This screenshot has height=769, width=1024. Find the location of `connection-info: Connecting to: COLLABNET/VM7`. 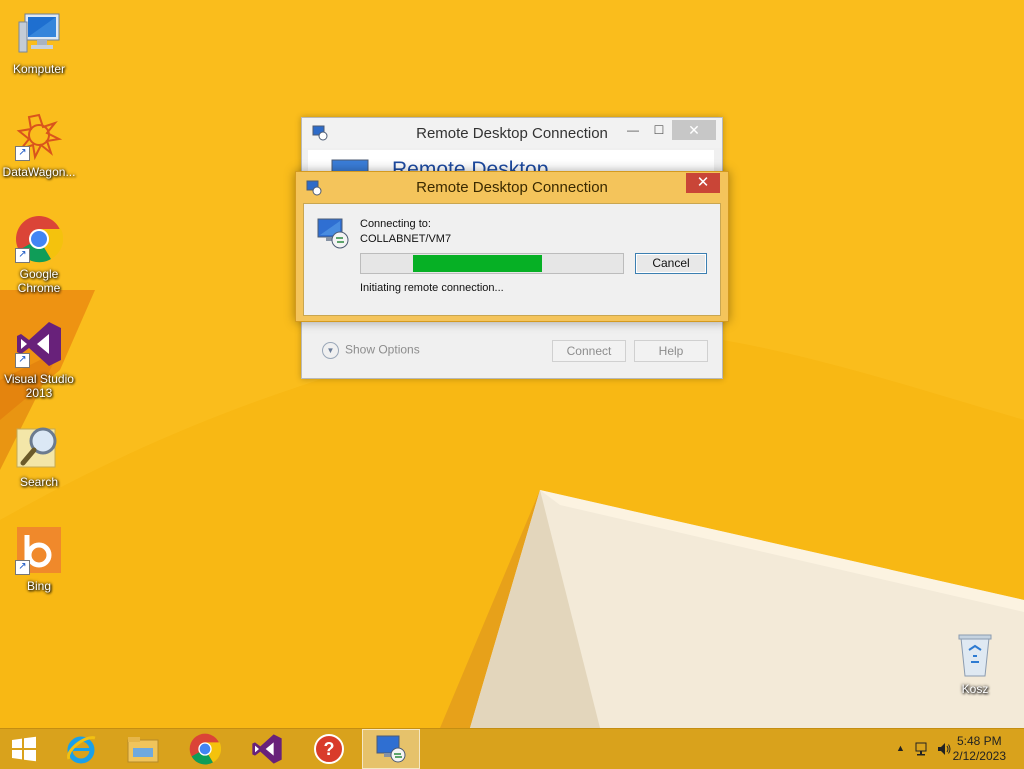

connection-info: Connecting to: COLLABNET/VM7 is located at coordinates (405, 232).